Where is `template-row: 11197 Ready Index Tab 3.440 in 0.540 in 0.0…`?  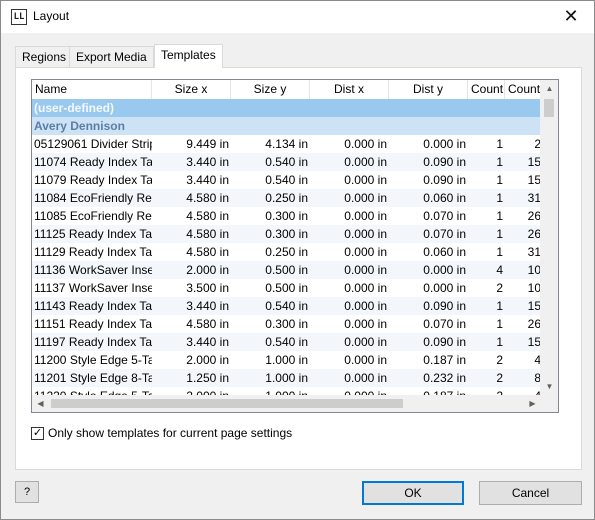
template-row: 11197 Ready Index Tab 3.440 in 0.540 in 0.0… is located at coordinates (290, 342).